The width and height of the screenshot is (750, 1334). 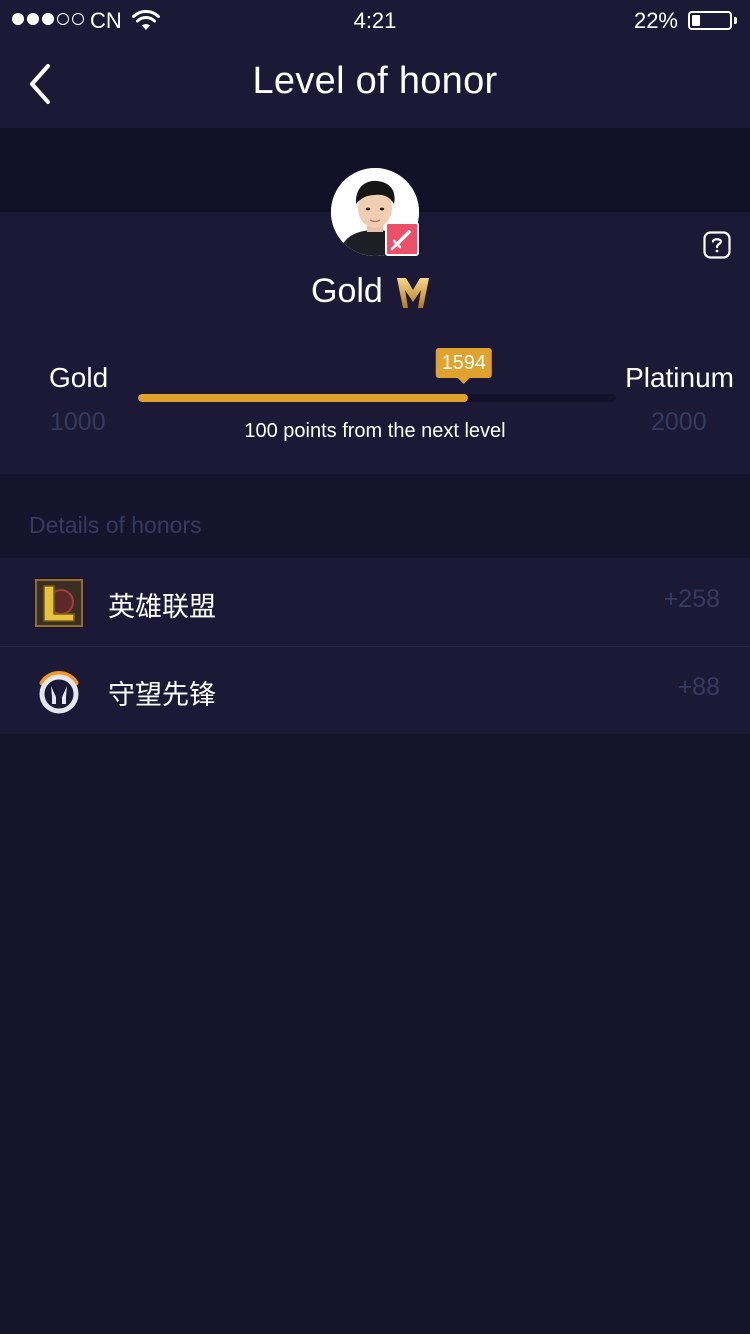 What do you see at coordinates (413, 293) in the screenshot?
I see `gold-rank-medal-icon` at bounding box center [413, 293].